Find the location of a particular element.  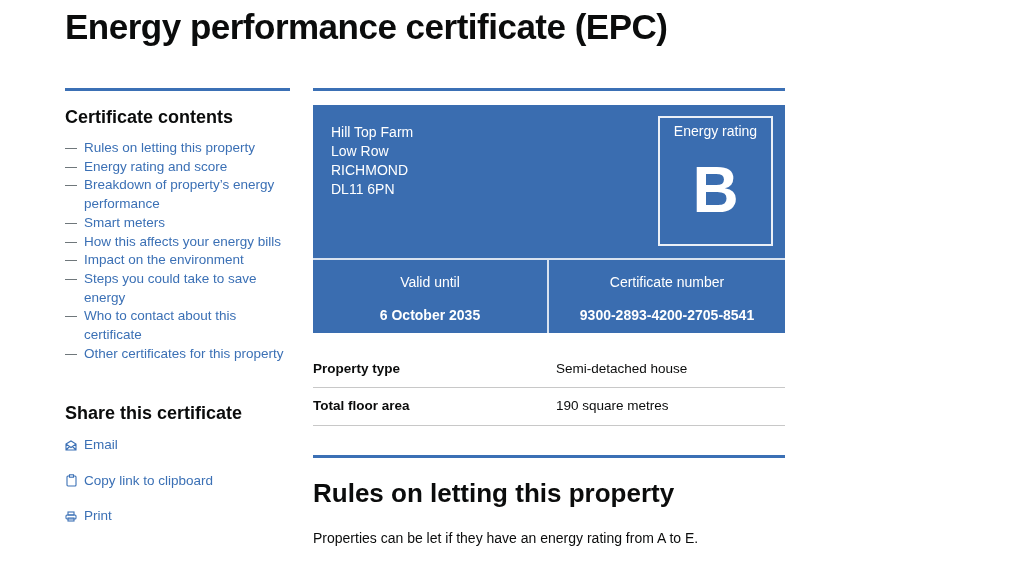

contents-link: Who to contact about this certificate is located at coordinates (187, 326).